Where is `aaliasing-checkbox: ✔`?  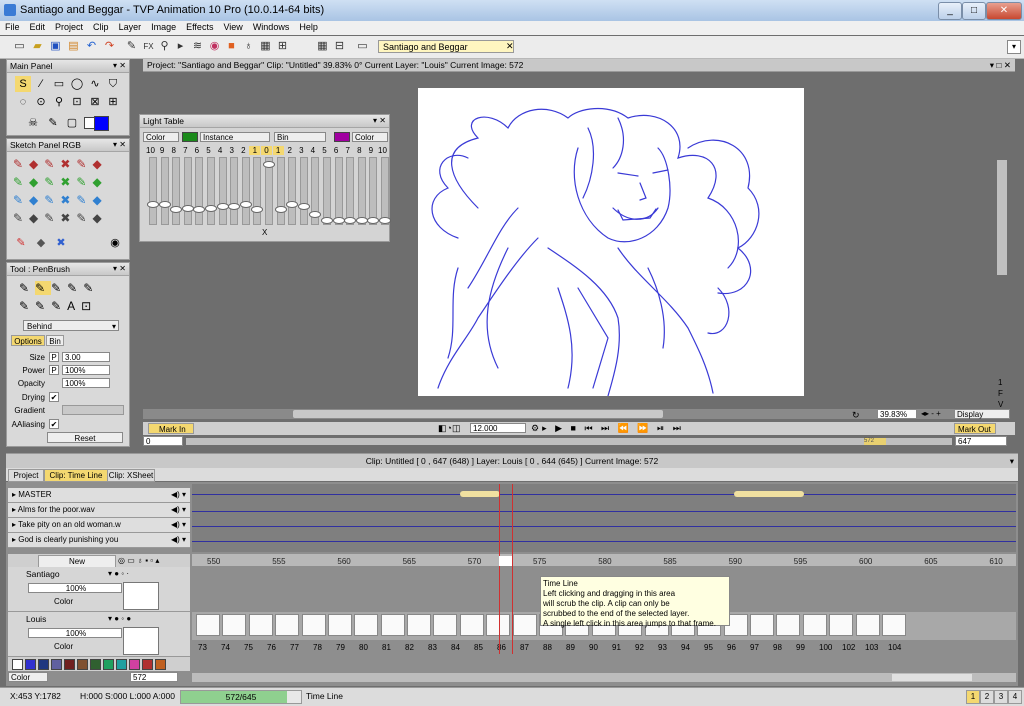
aaliasing-checkbox: ✔ is located at coordinates (54, 424).